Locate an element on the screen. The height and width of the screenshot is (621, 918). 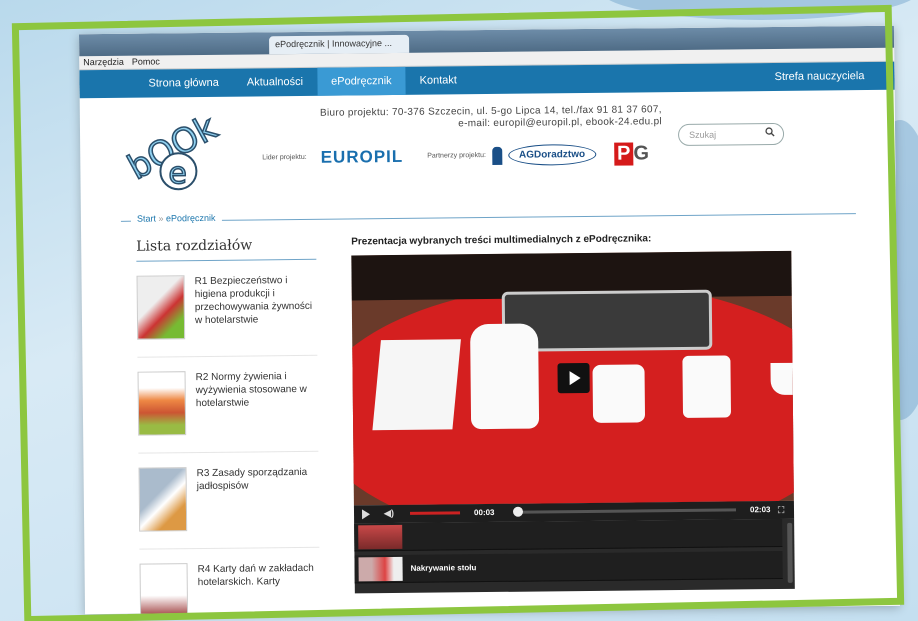
seek-bar is located at coordinates (625, 511).